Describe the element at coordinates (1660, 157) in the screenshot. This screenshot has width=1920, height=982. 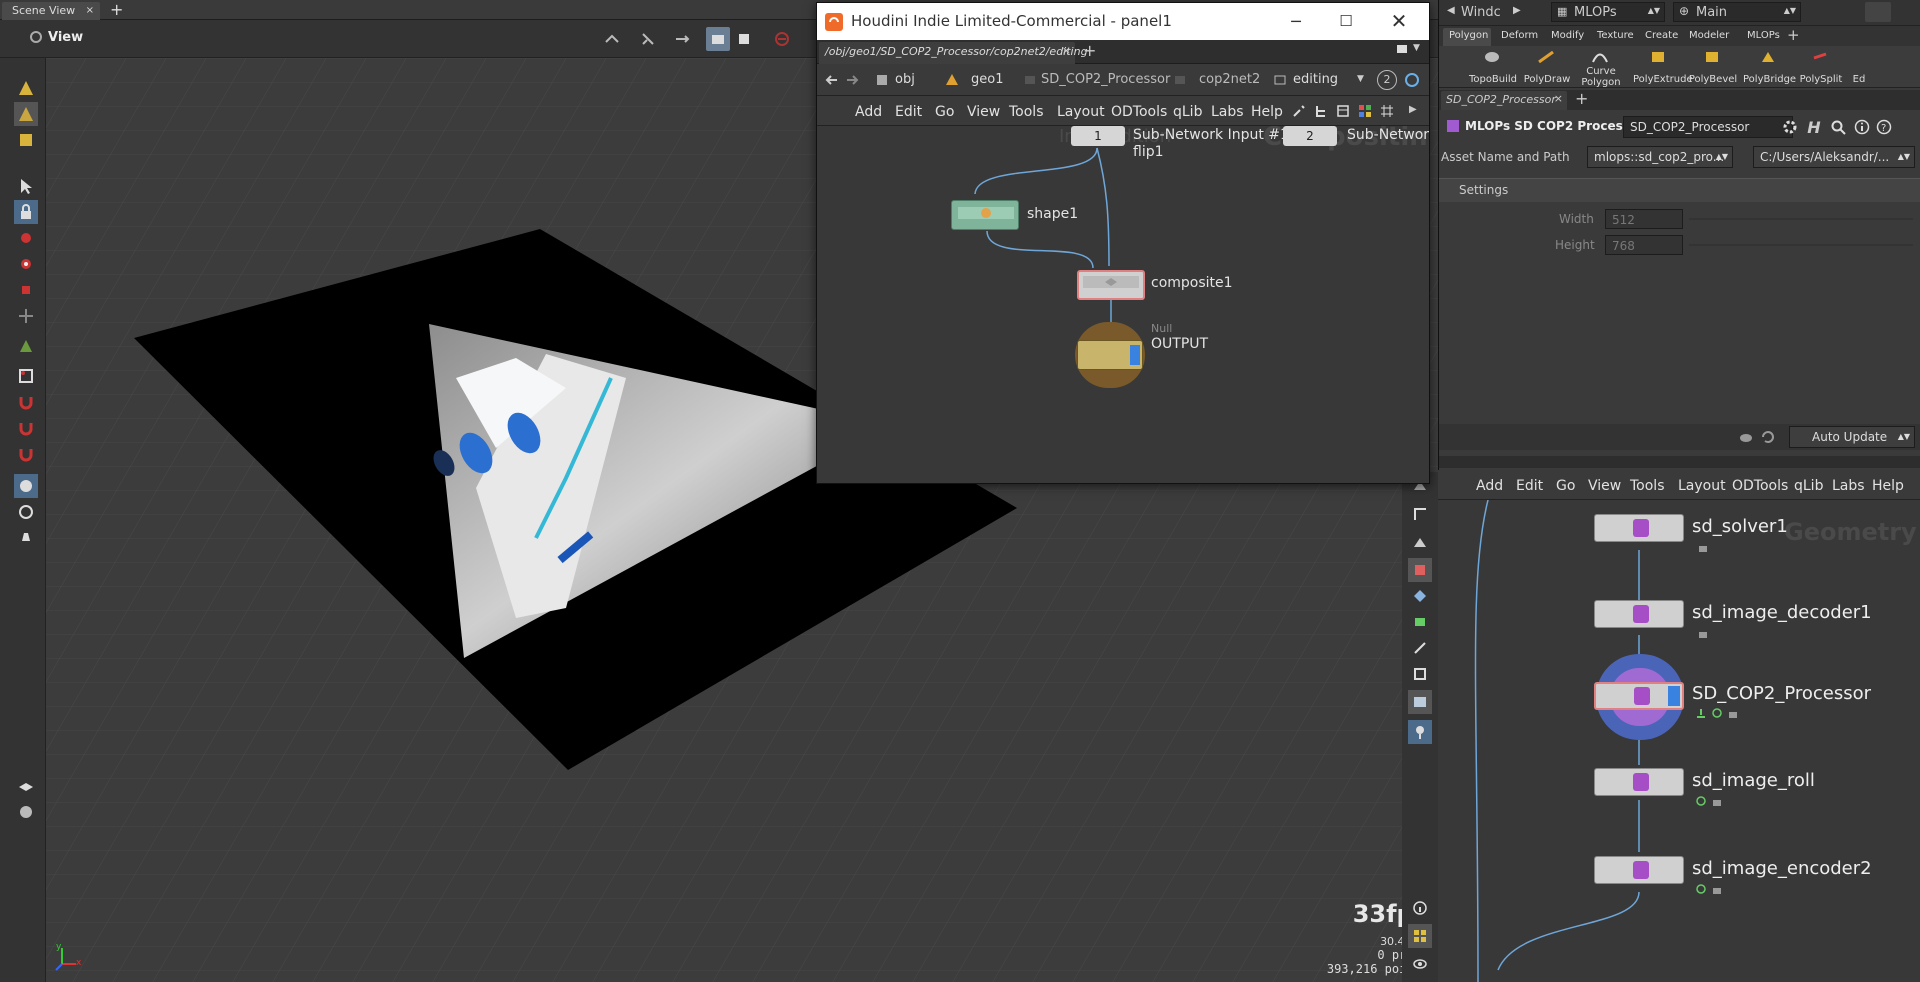
I see `asset-name-field: mlops::sd_cop2_pro... ▲▼` at that location.